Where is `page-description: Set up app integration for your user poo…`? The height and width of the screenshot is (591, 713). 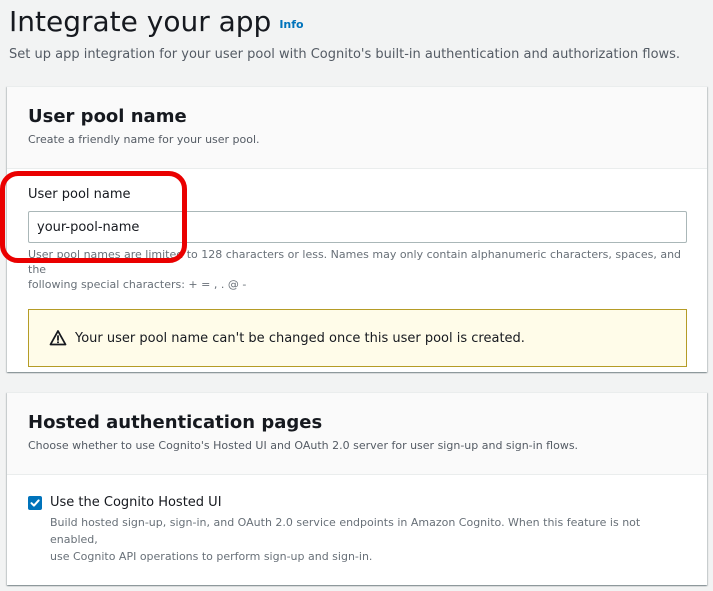 page-description: Set up app integration for your user poo… is located at coordinates (345, 54).